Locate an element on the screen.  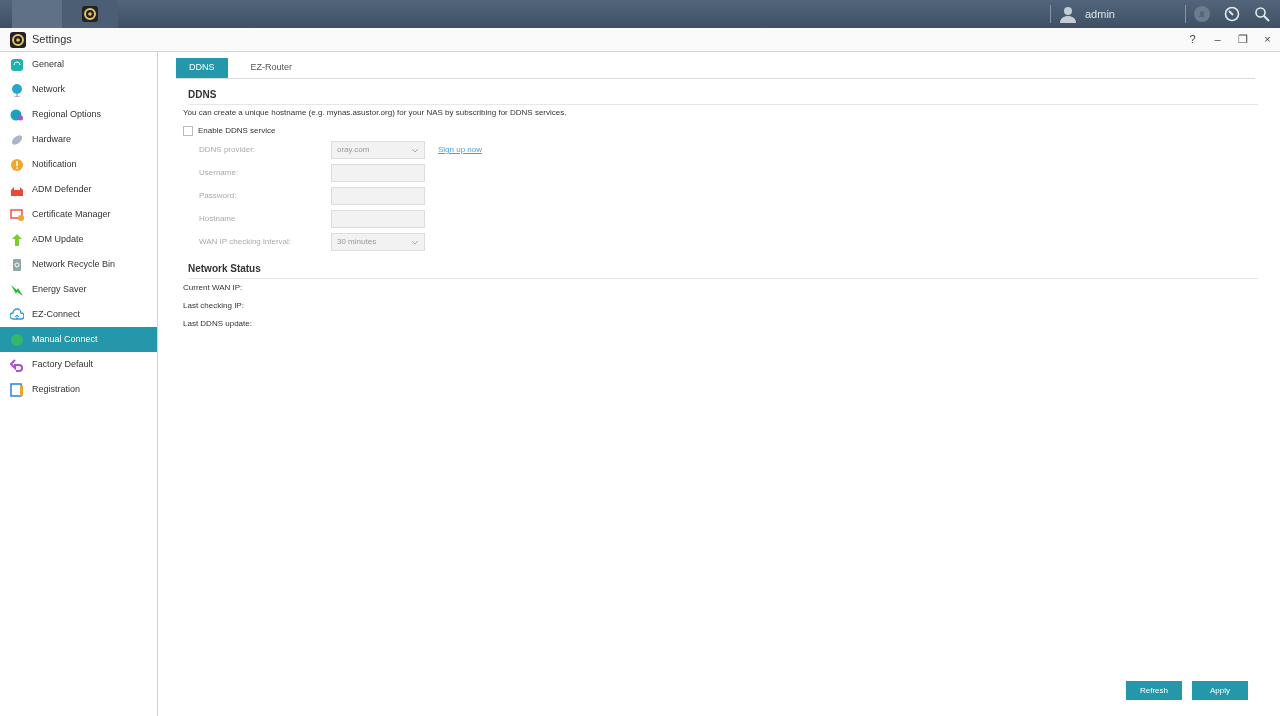
sidebar-item: General is located at coordinates (78, 64).